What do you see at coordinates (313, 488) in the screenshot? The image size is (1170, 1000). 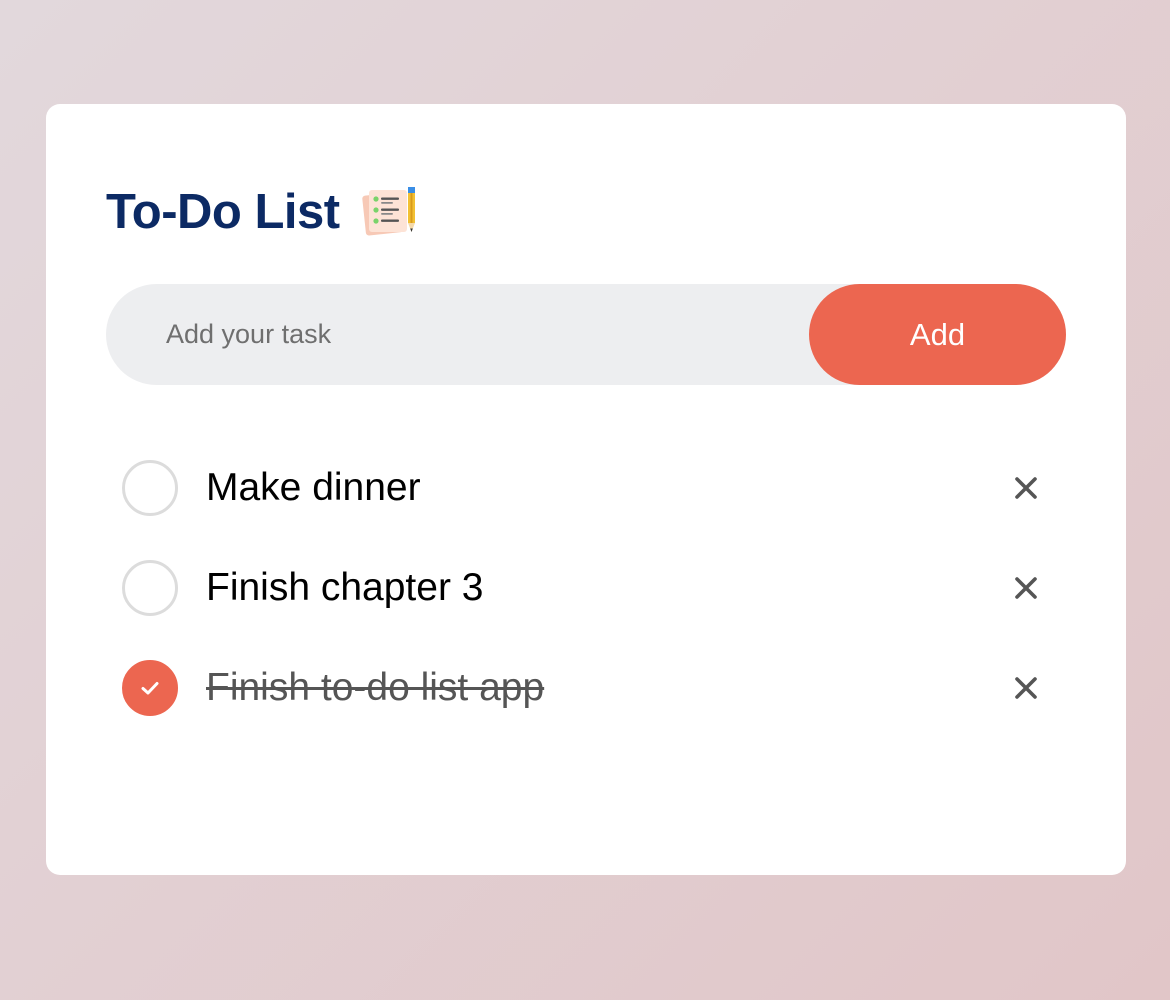 I see `task-text: Make dinner` at bounding box center [313, 488].